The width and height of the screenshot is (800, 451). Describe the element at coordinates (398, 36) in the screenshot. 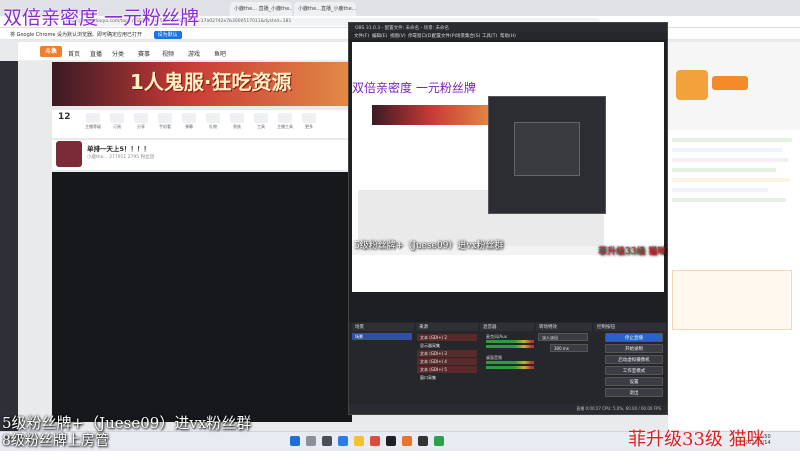

I see `obs-menu-item: 视图(V)` at that location.